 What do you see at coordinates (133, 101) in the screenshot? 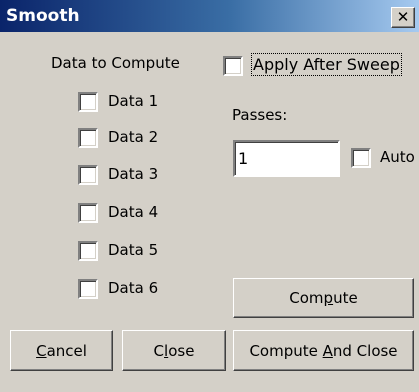
I see `data-1-label: Data 1` at bounding box center [133, 101].